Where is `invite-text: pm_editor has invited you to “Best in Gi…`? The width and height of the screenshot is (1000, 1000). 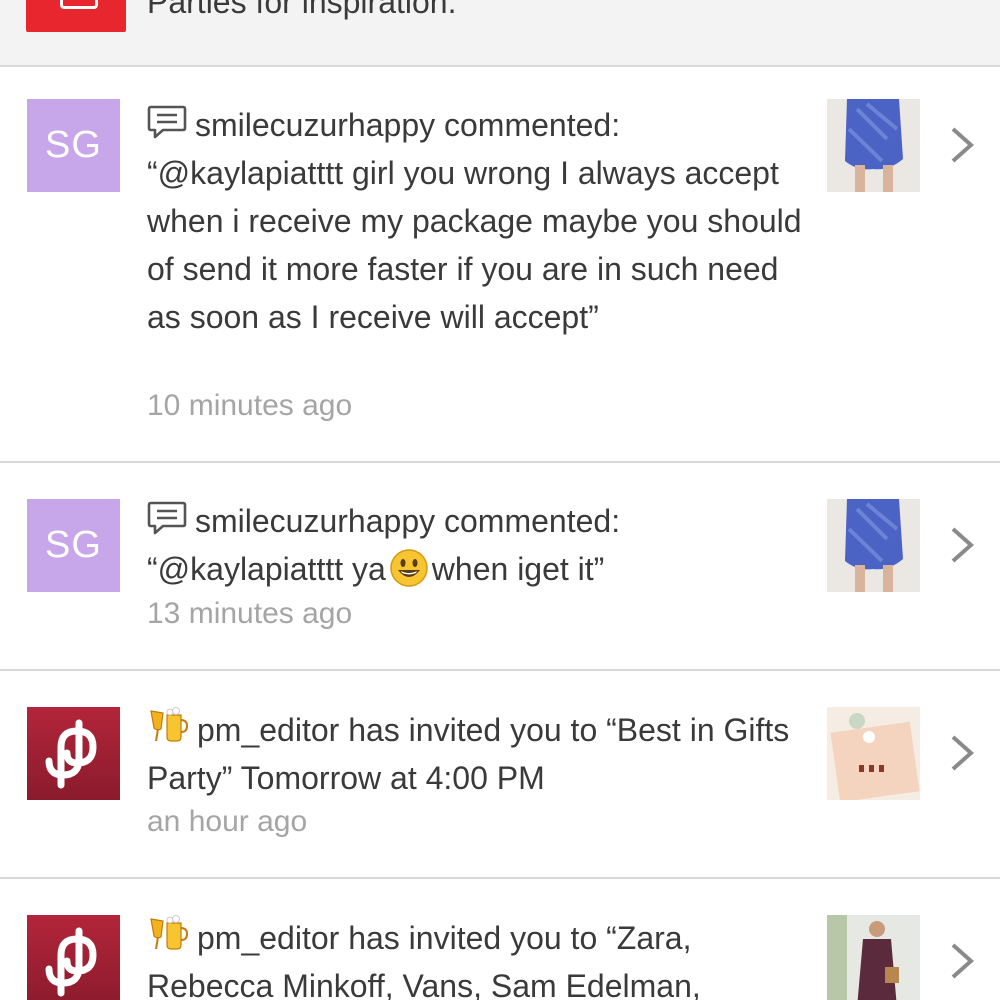 invite-text: pm_editor has invited you to “Best in Gi… is located at coordinates (468, 754).